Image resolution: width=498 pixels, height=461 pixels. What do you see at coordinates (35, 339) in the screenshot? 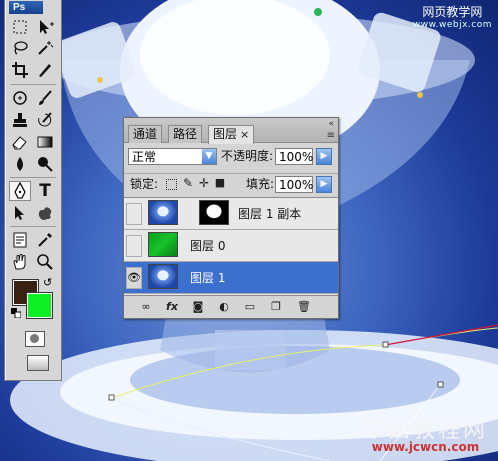
I see `quick-mask-button` at bounding box center [35, 339].